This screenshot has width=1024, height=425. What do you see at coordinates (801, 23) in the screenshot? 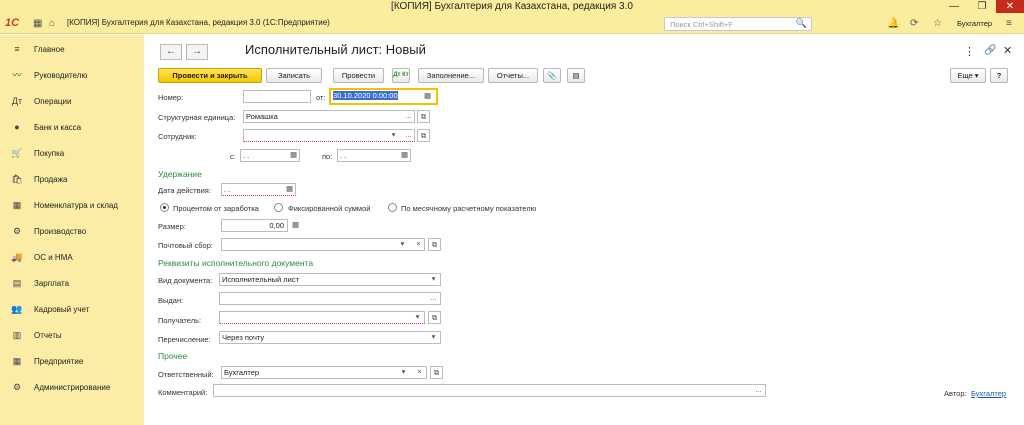
I see `search-icon: 🔍` at bounding box center [801, 23].